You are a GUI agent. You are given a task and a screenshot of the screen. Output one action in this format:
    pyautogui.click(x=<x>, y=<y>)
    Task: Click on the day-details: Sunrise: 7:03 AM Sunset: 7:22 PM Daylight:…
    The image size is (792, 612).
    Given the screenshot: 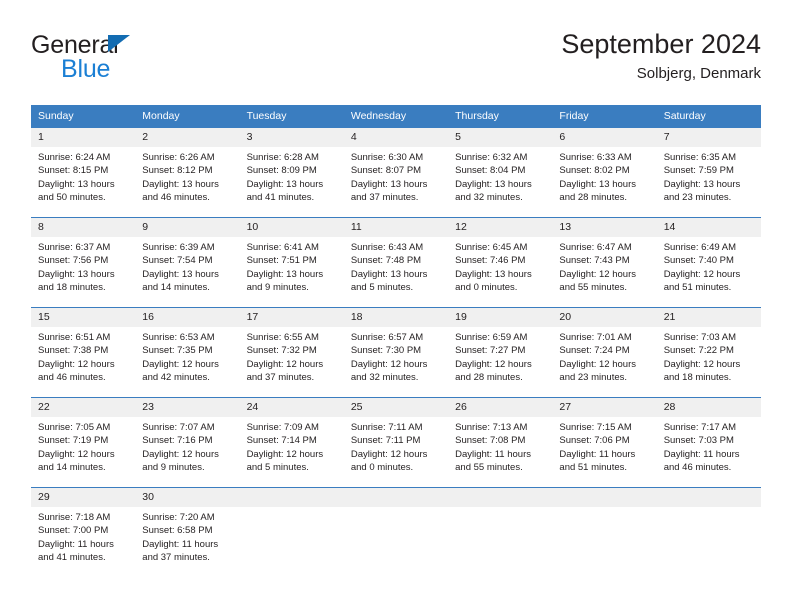 What is the action you would take?
    pyautogui.click(x=709, y=355)
    